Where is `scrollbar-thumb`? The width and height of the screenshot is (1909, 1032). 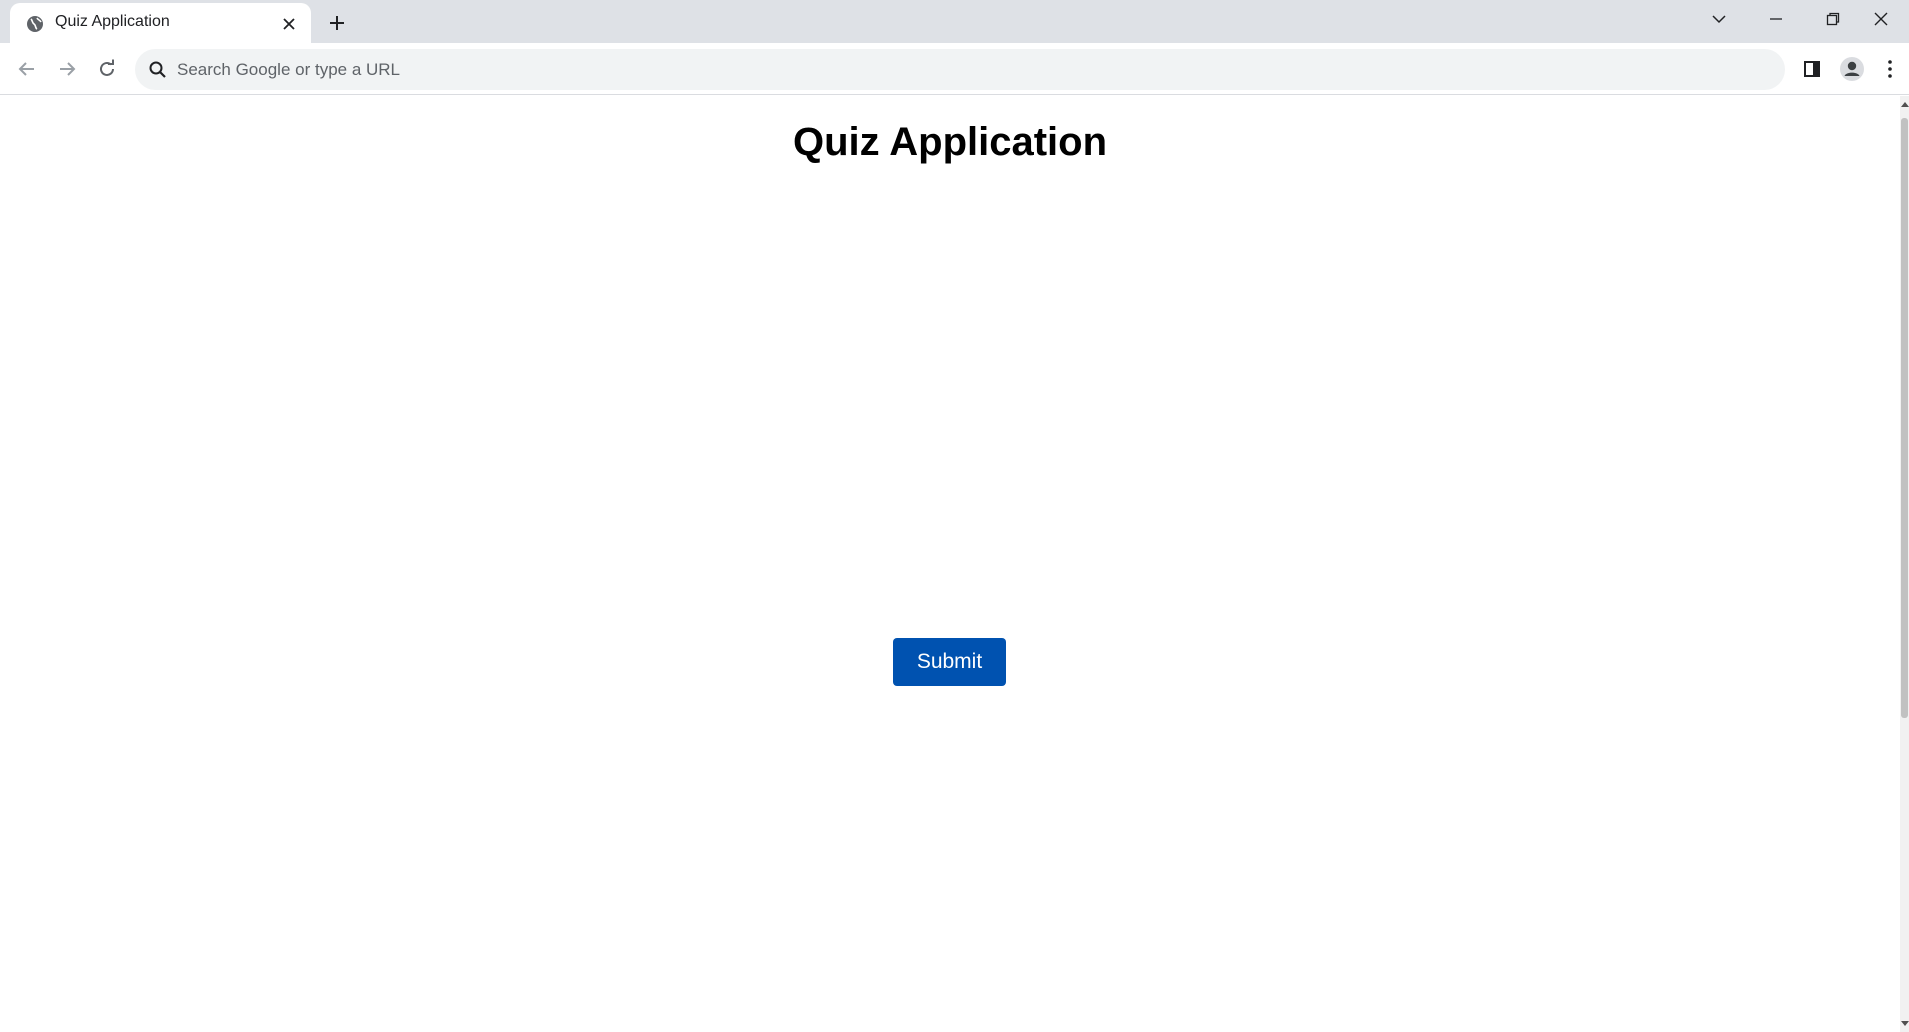
scrollbar-thumb is located at coordinates (1904, 418).